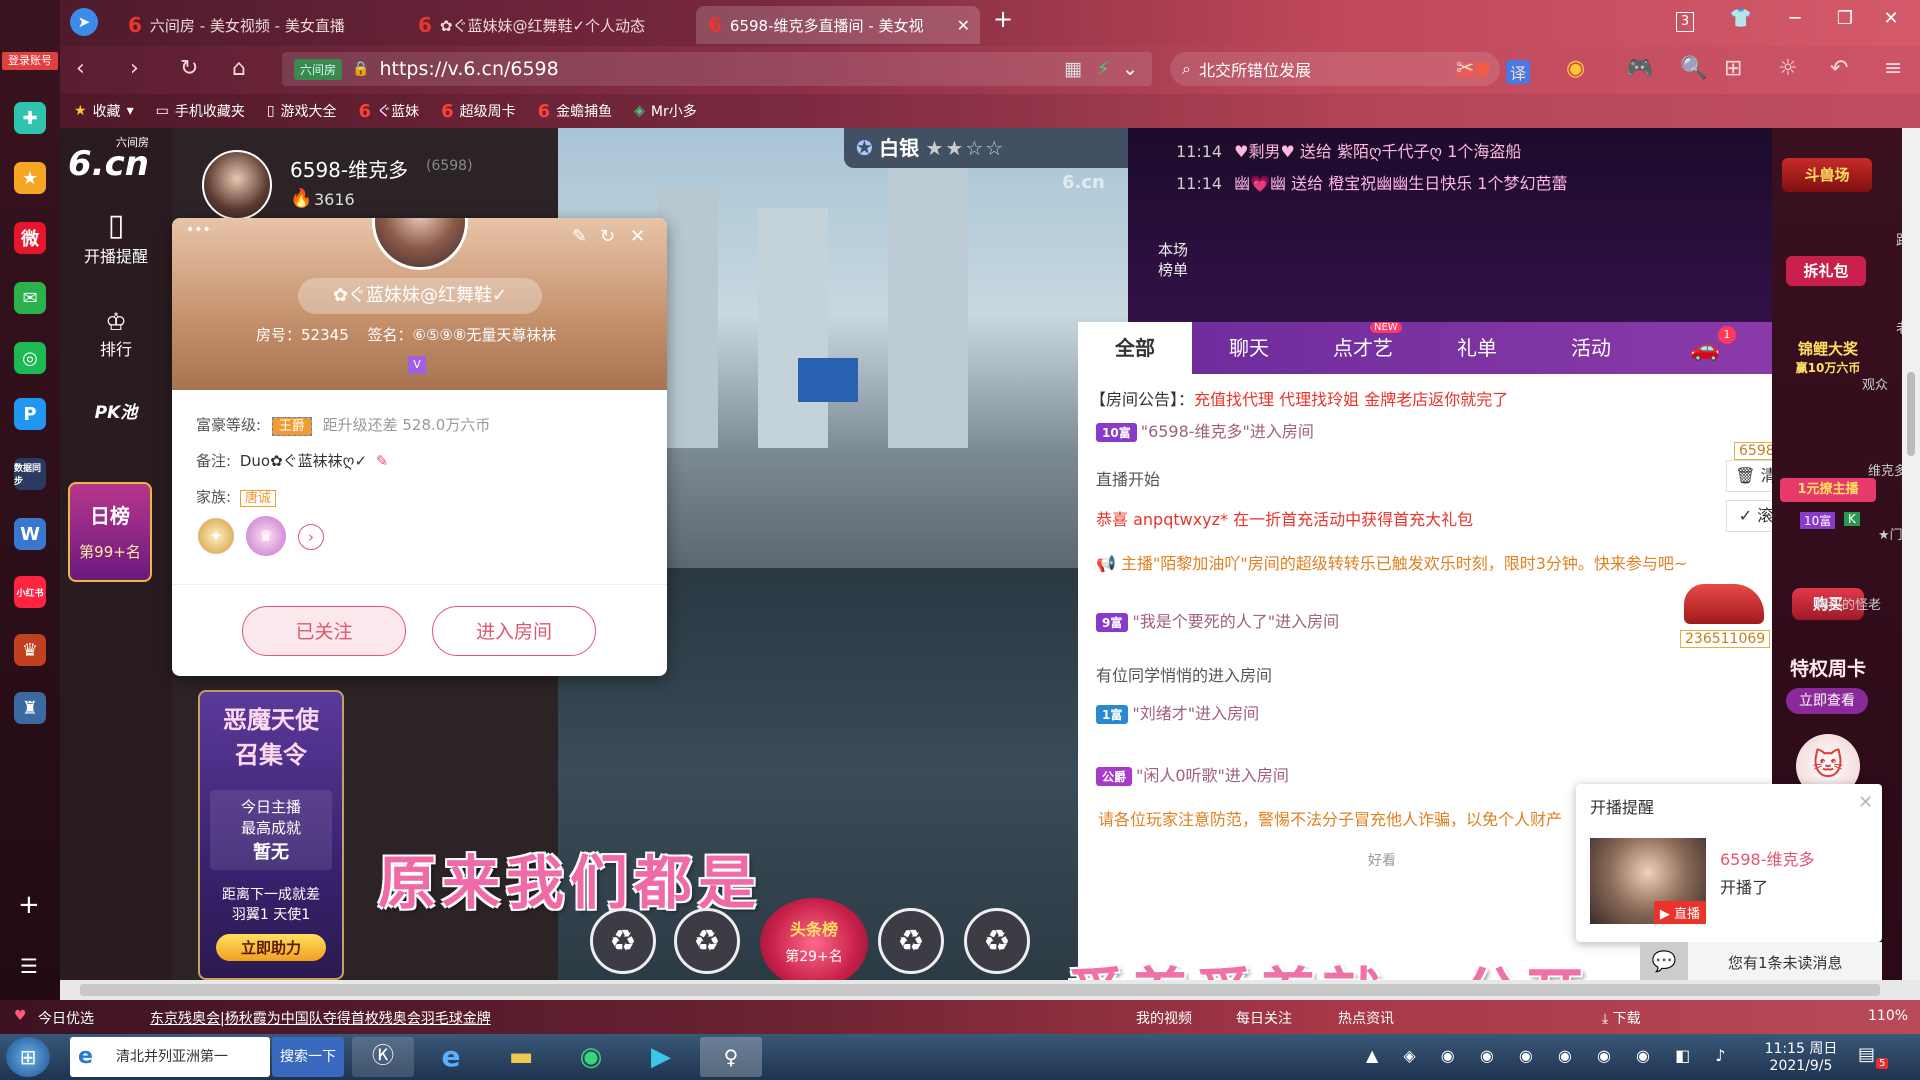 Image resolution: width=1920 pixels, height=1080 pixels. What do you see at coordinates (66, 1018) in the screenshot?
I see `today-picks: 今日优选` at bounding box center [66, 1018].